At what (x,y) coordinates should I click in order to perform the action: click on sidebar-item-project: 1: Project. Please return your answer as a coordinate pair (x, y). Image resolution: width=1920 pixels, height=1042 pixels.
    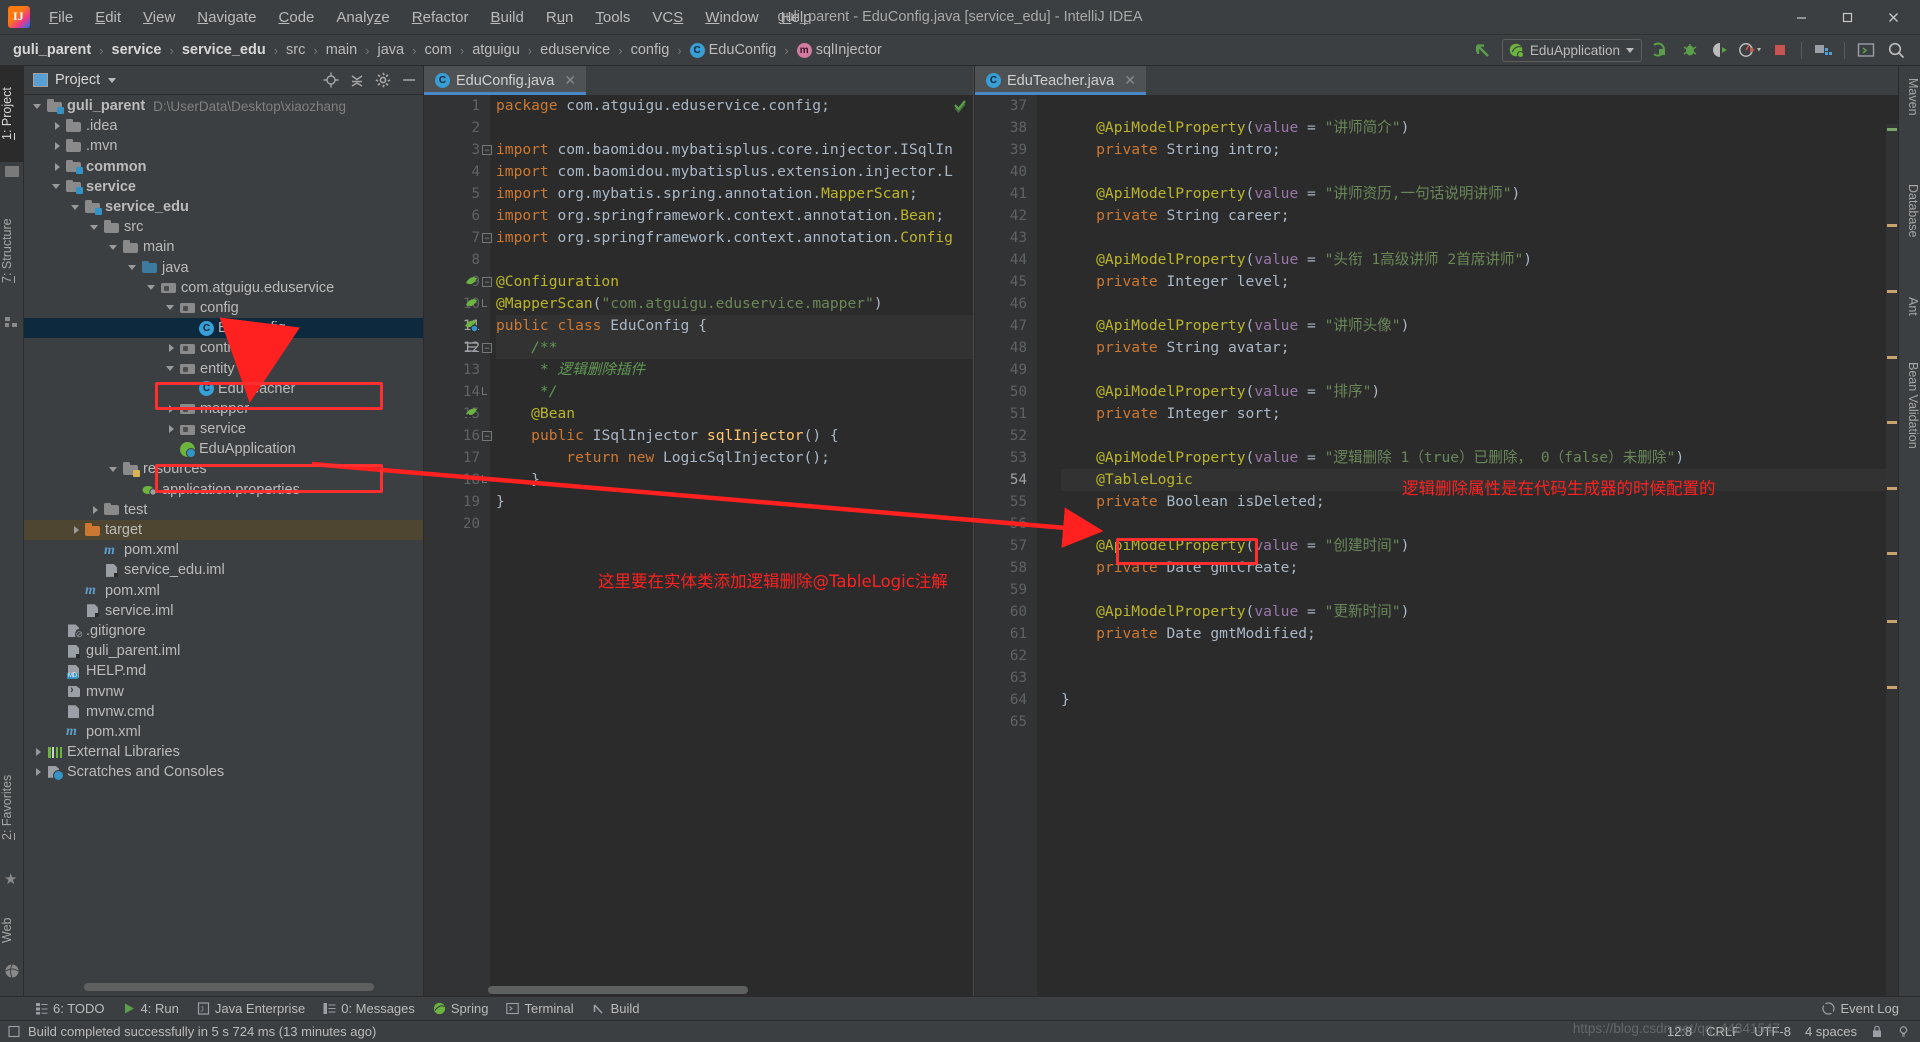
    Looking at the image, I should click on (12, 114).